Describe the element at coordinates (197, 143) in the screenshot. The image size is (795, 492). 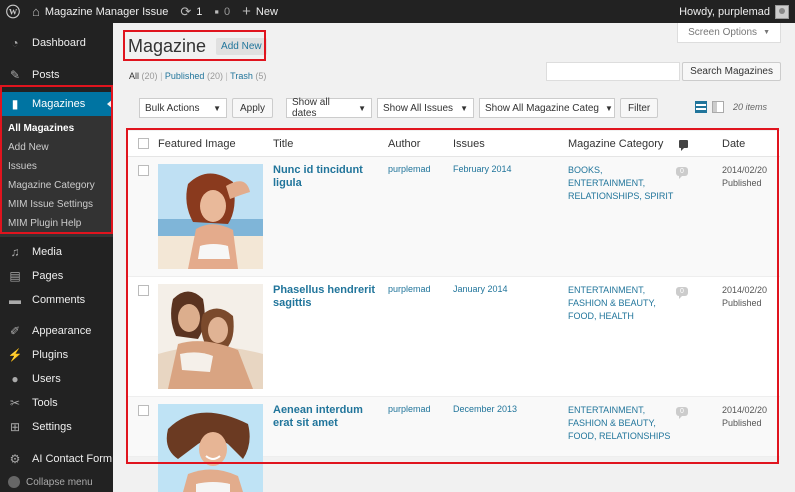
I see `column-featured-image: Featured Image` at that location.